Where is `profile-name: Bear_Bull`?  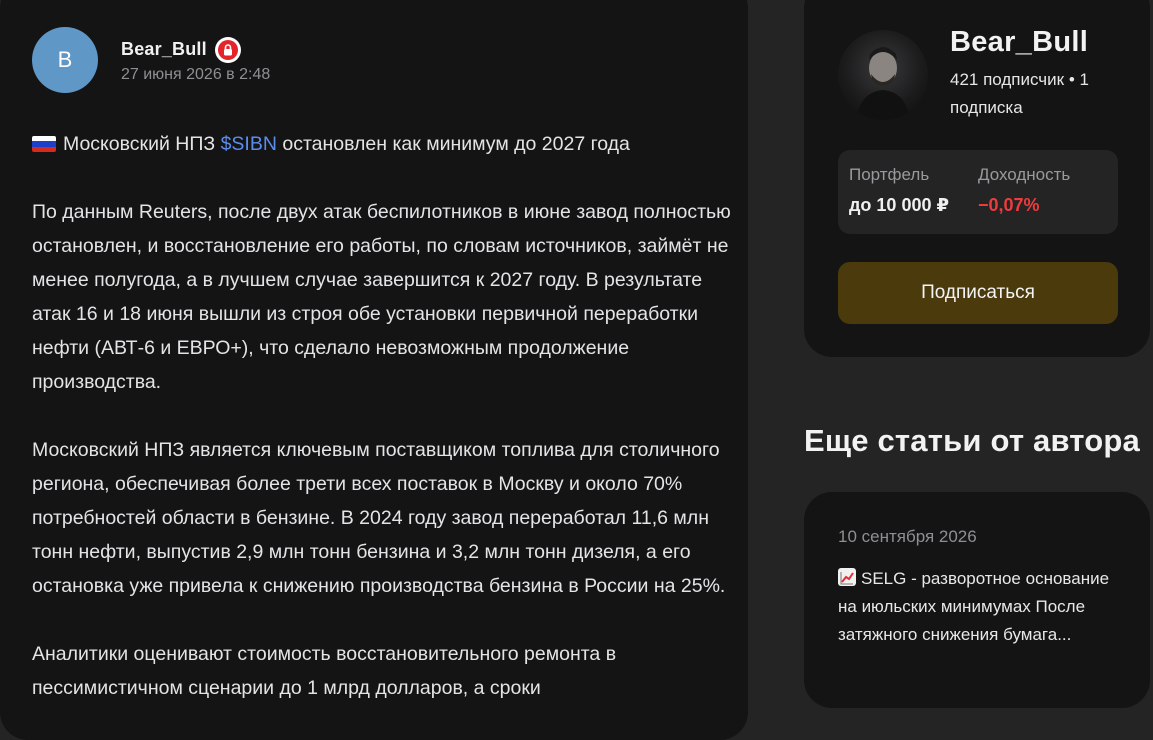
profile-name: Bear_Bull is located at coordinates (1019, 42).